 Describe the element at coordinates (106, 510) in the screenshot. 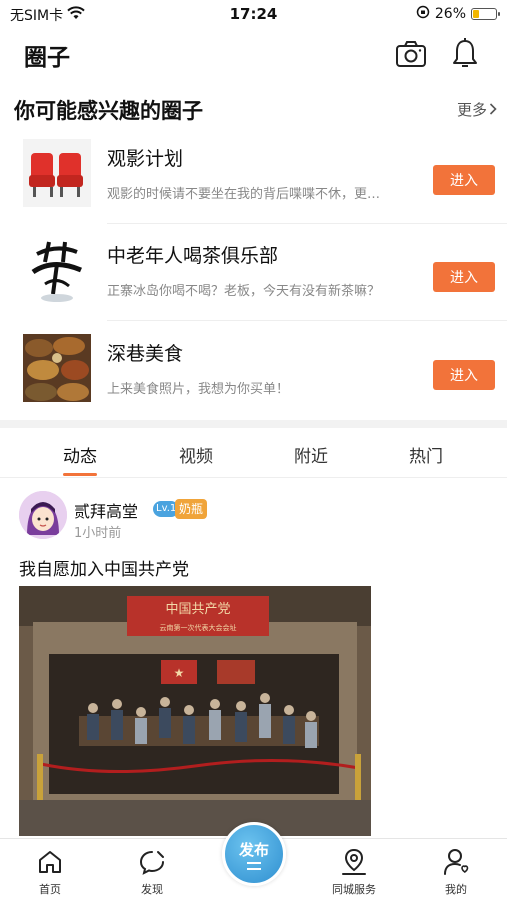

I see `post-username: 贰拜高堂` at that location.